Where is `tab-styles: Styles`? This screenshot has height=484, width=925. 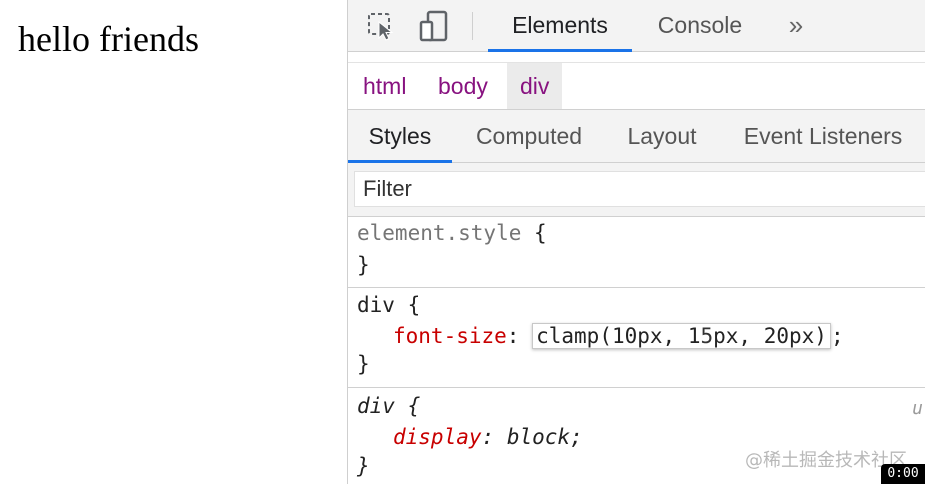
tab-styles: Styles is located at coordinates (400, 136).